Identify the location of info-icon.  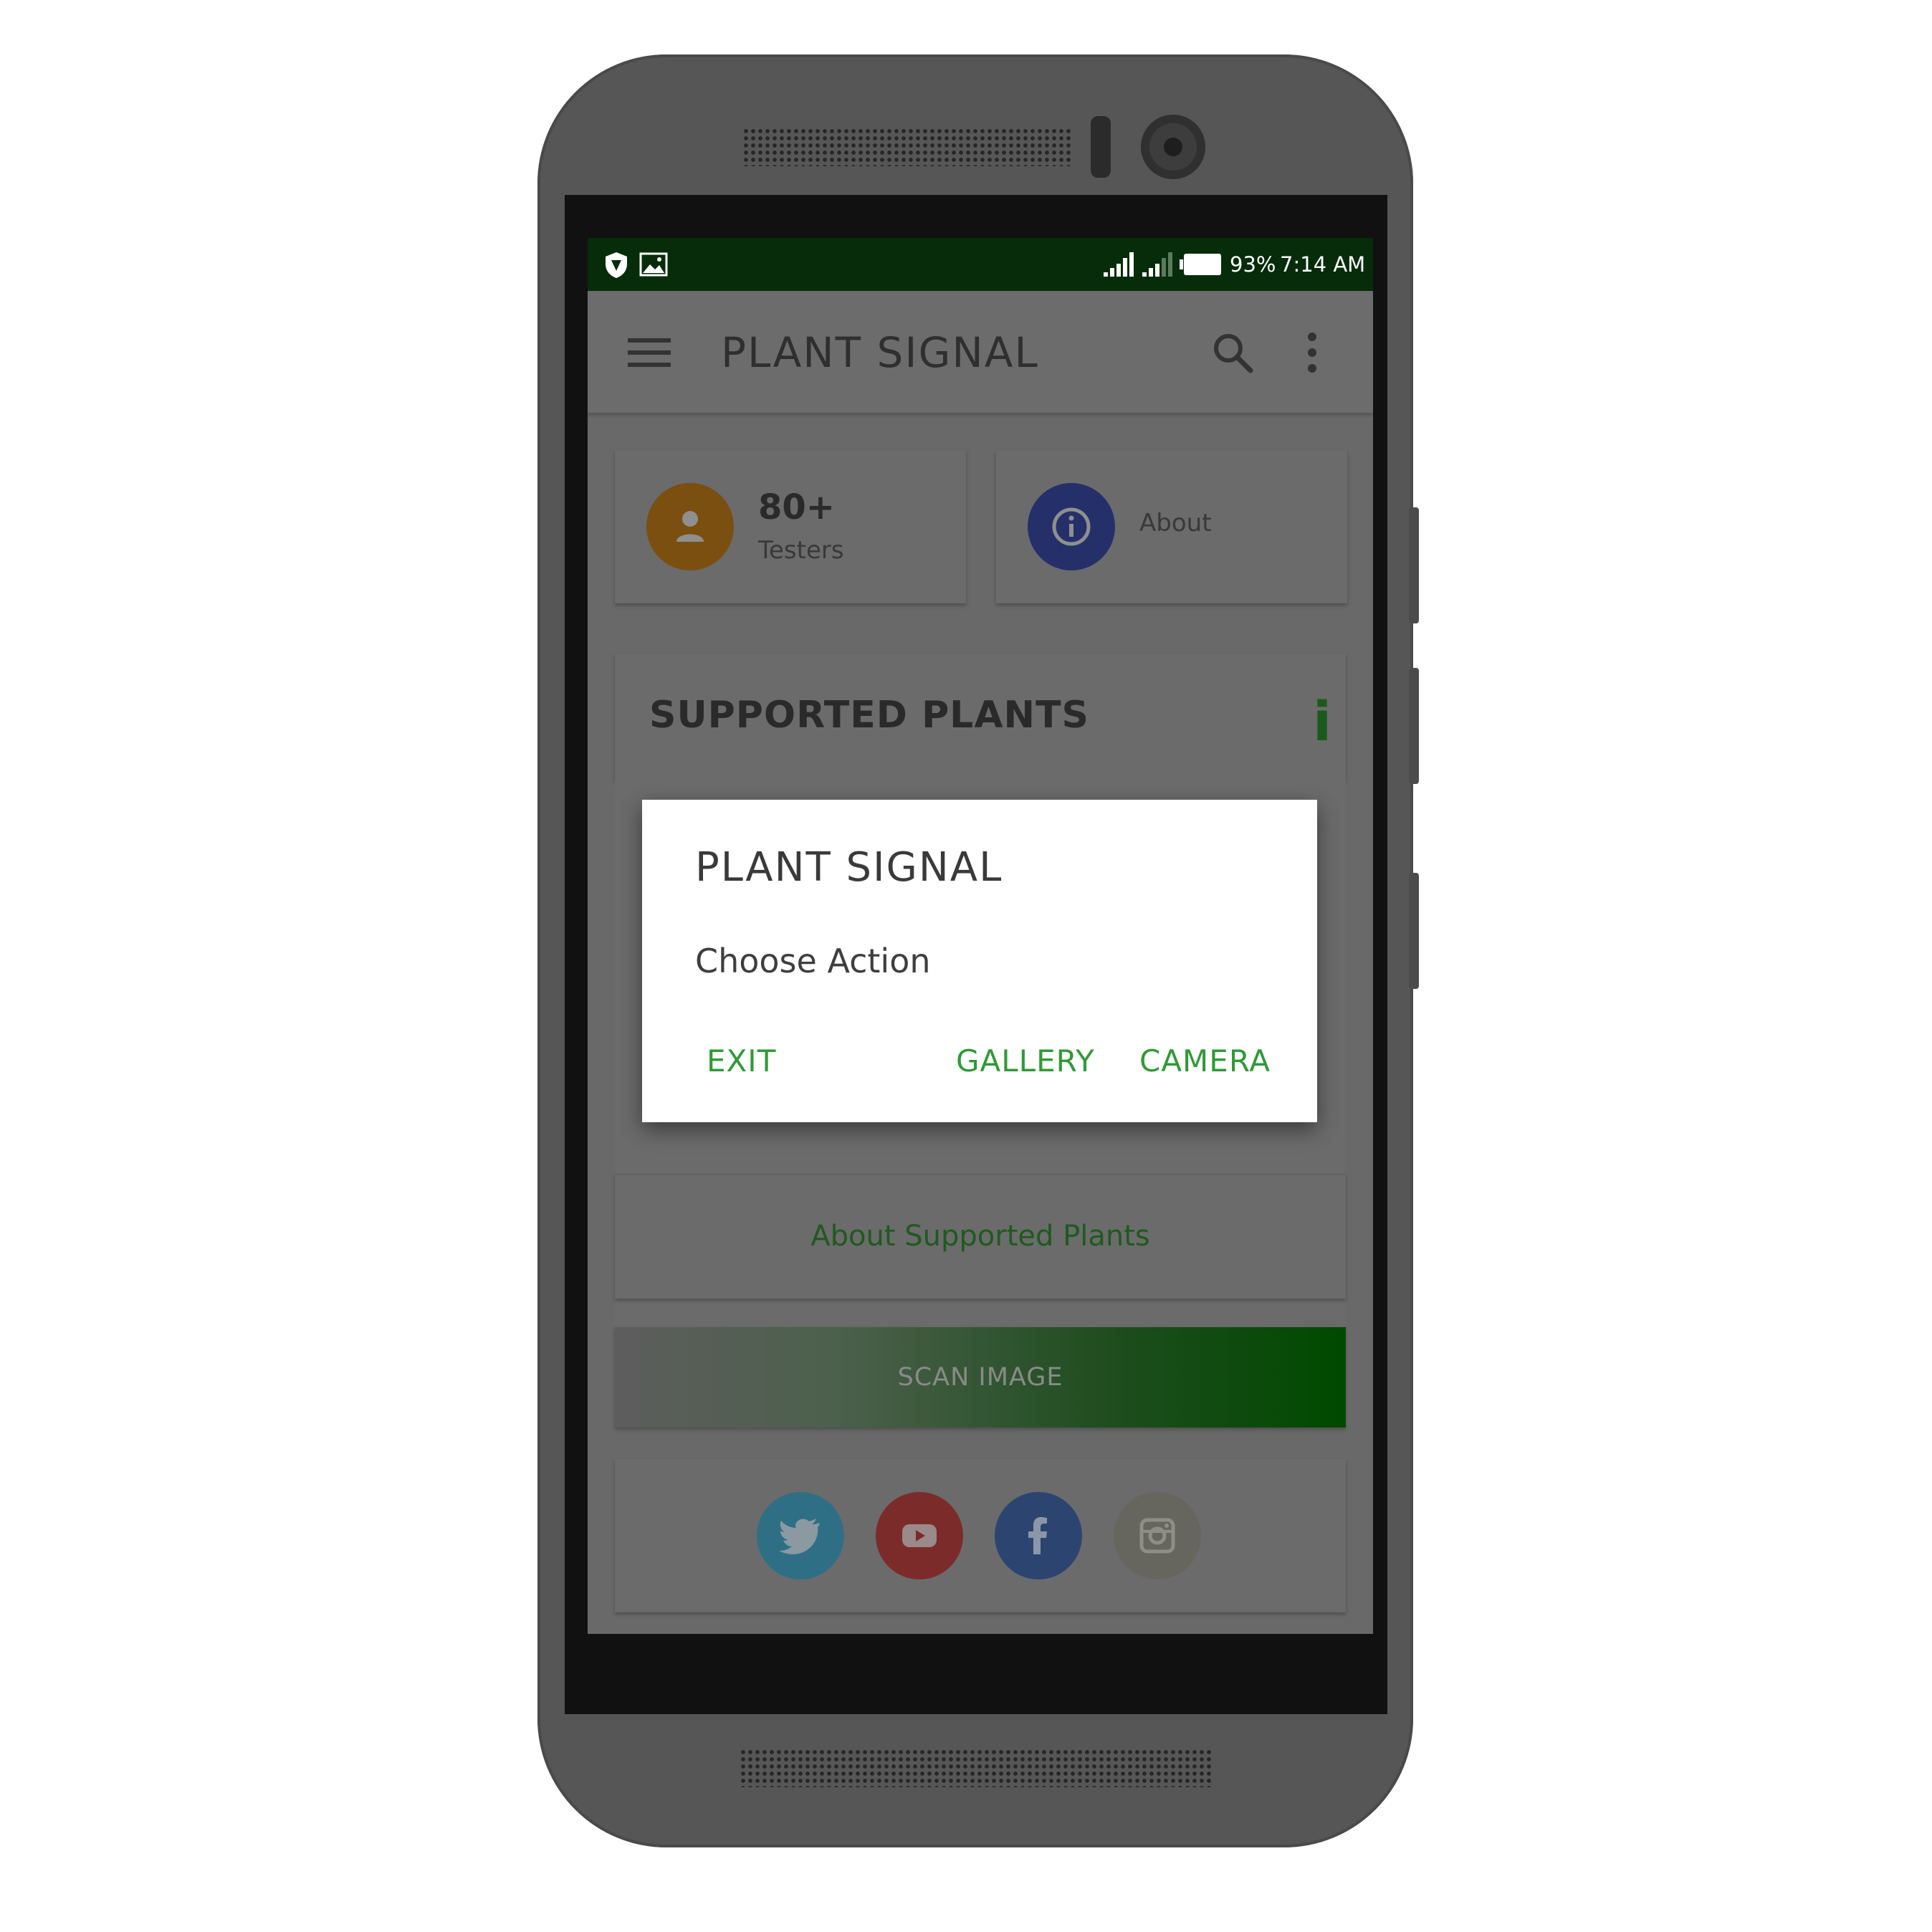
(1071, 526).